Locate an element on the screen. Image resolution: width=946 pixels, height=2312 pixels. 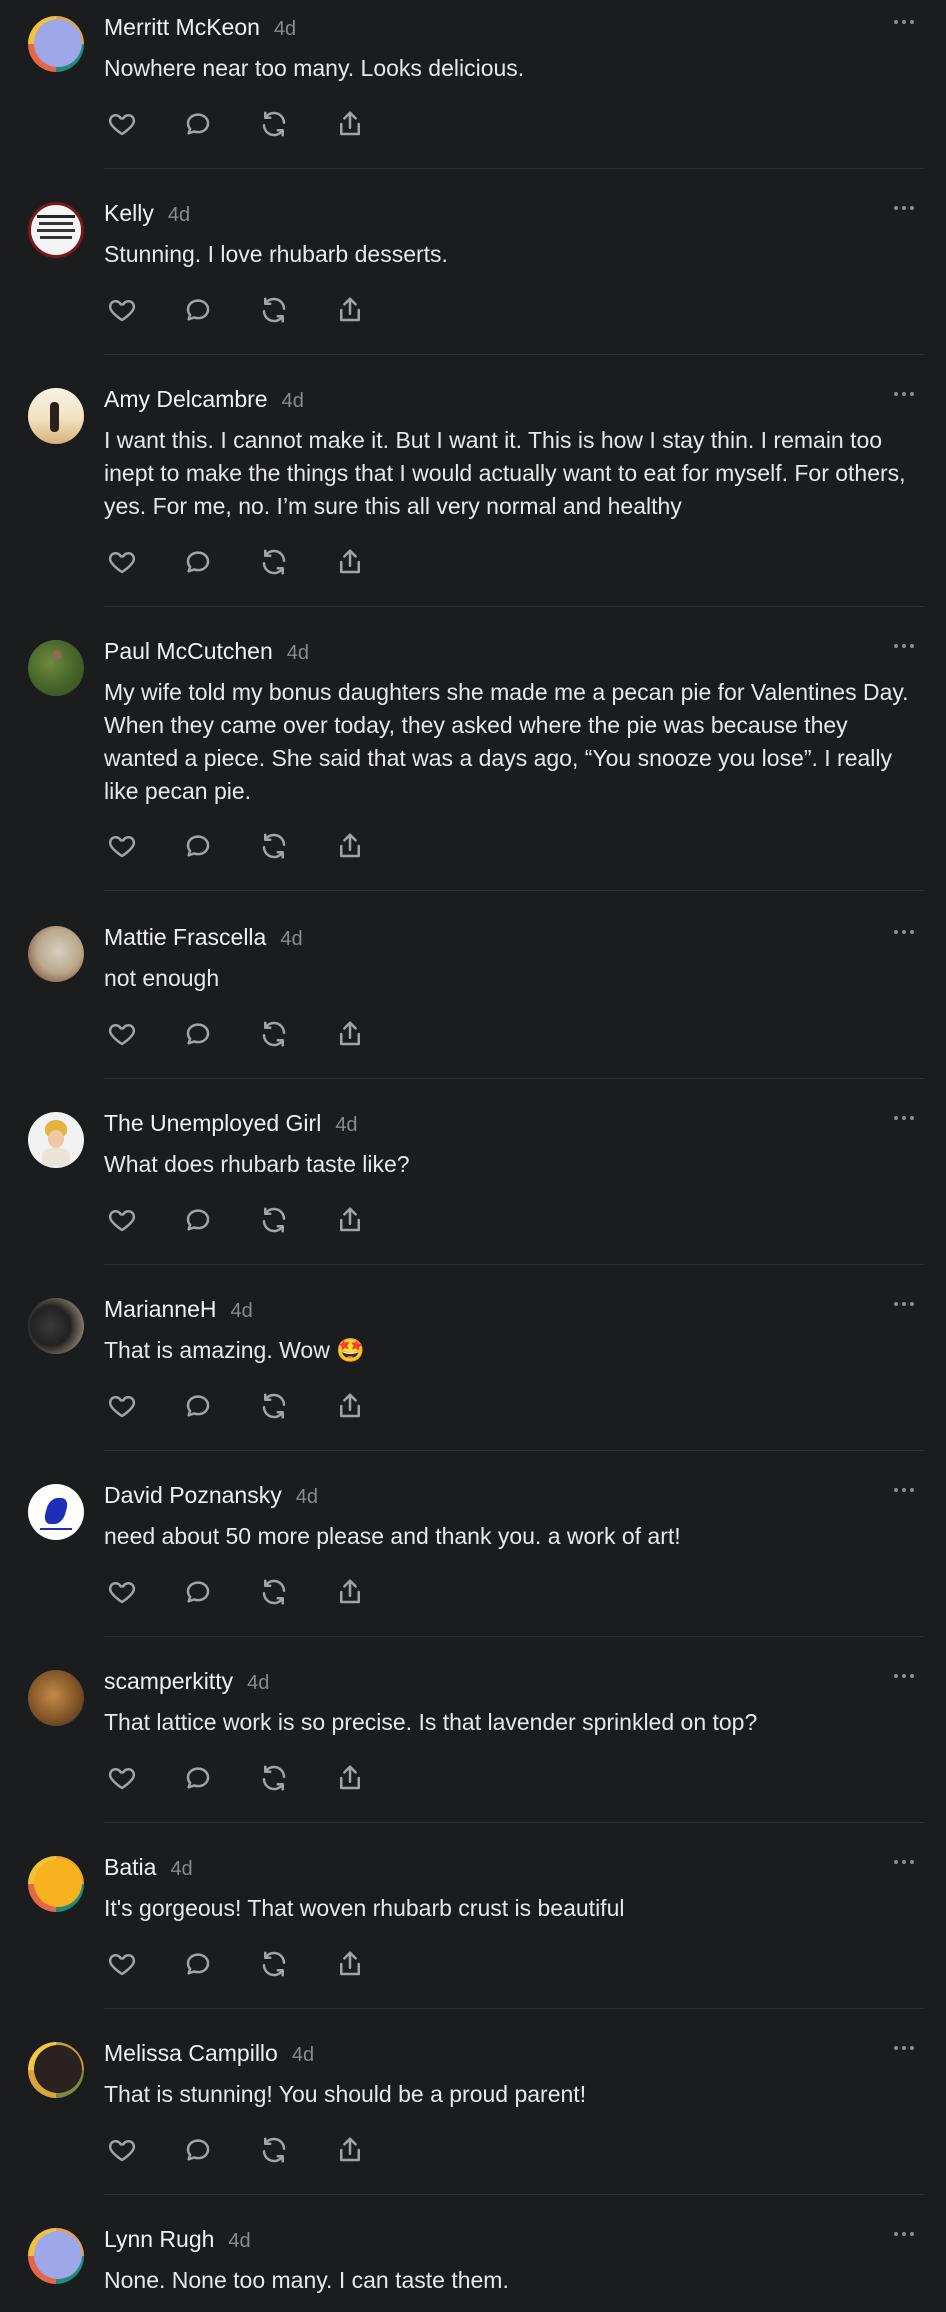
author-name: Paul McCutchen is located at coordinates (188, 651).